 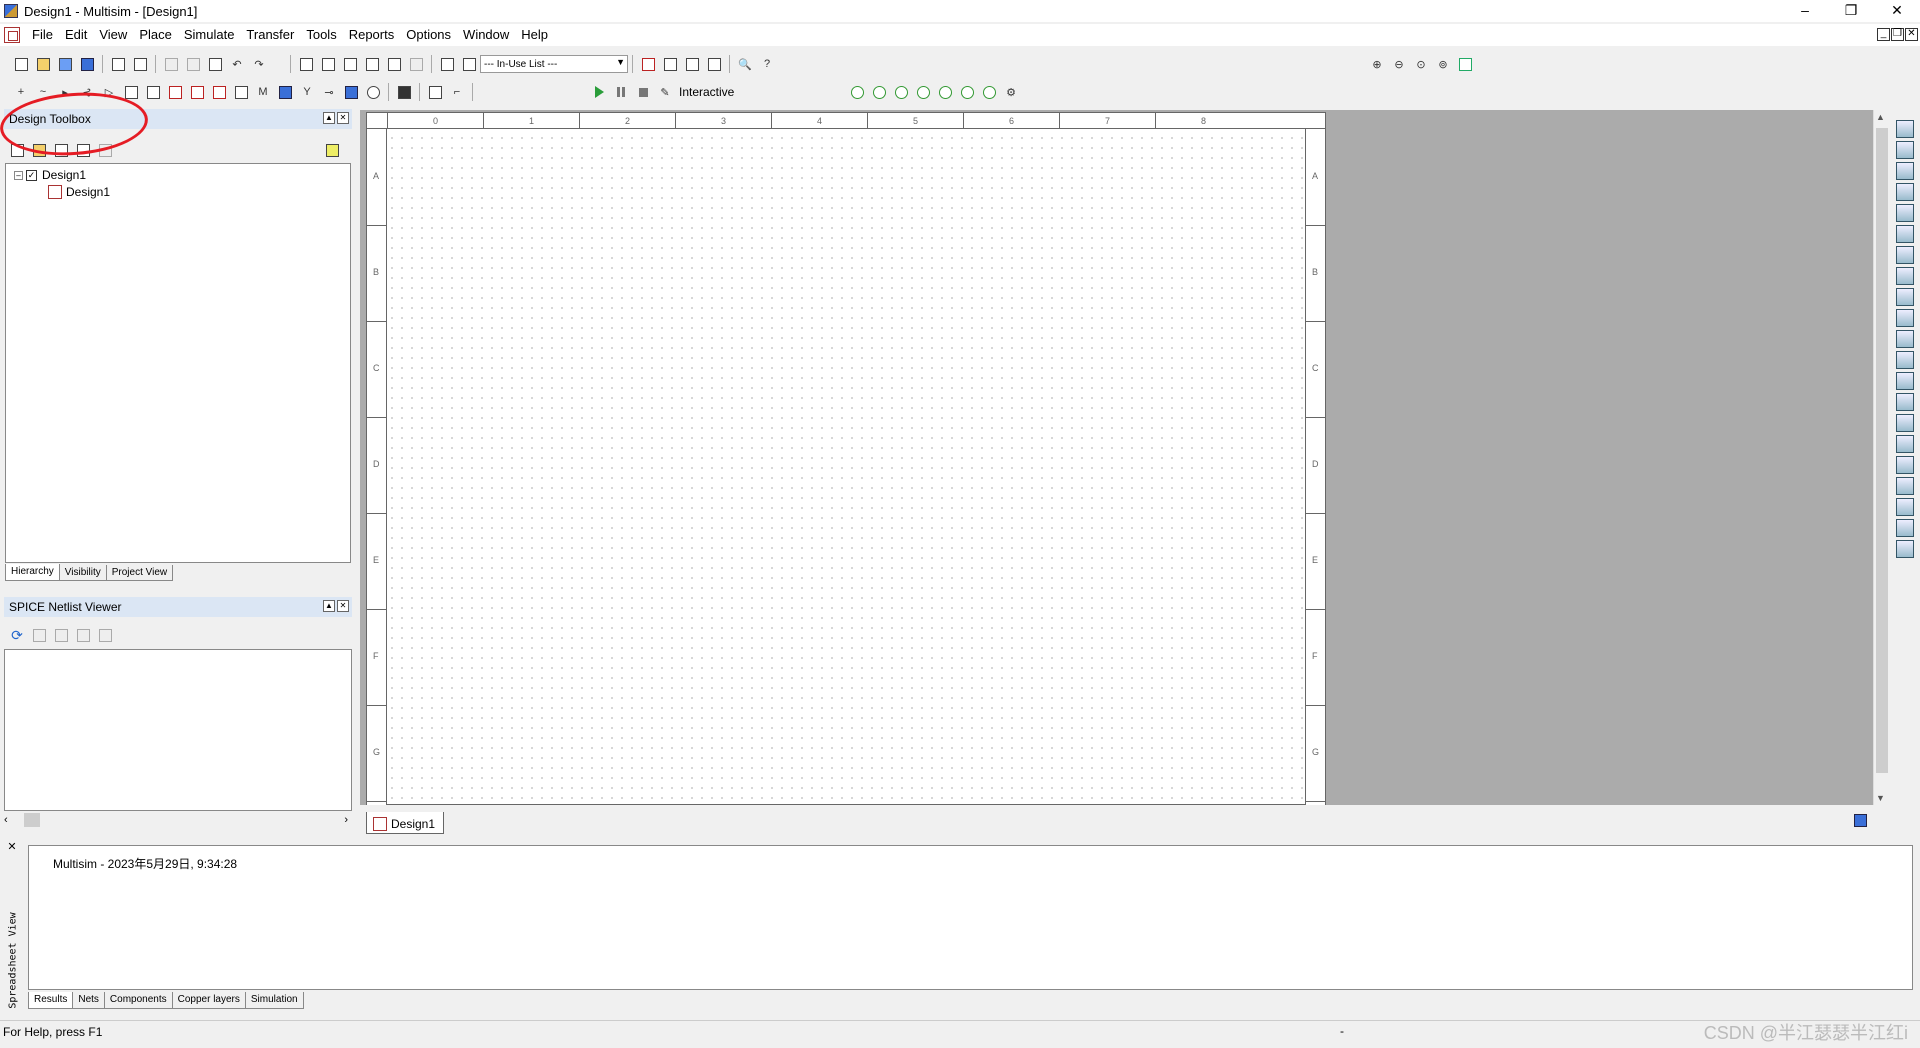 What do you see at coordinates (1882, 450) in the screenshot?
I see `scroll-thumb` at bounding box center [1882, 450].